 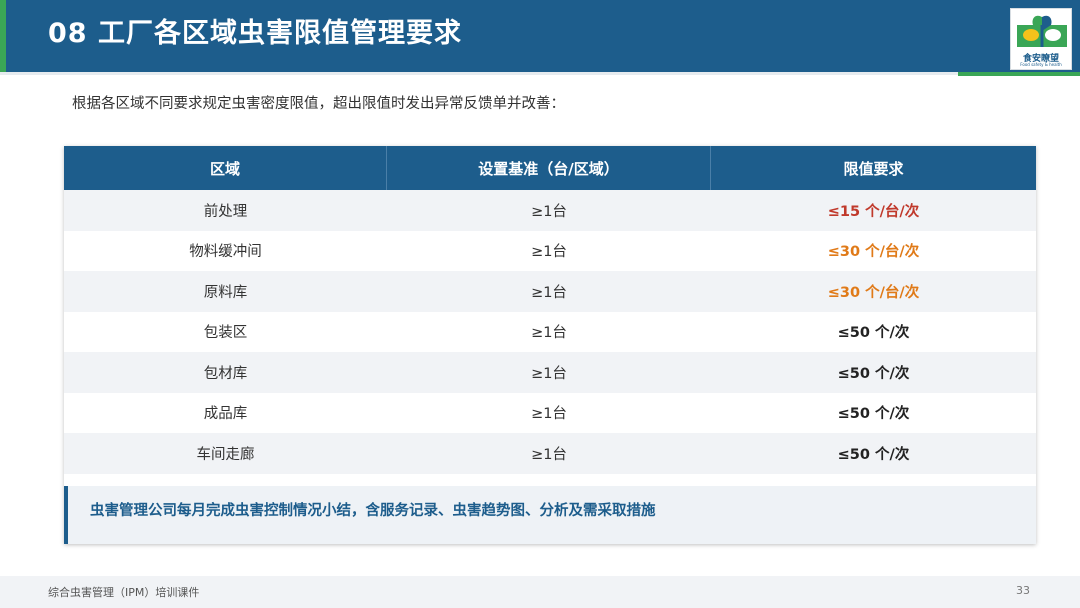 I want to click on page-number: 33, so click(x=1023, y=590).